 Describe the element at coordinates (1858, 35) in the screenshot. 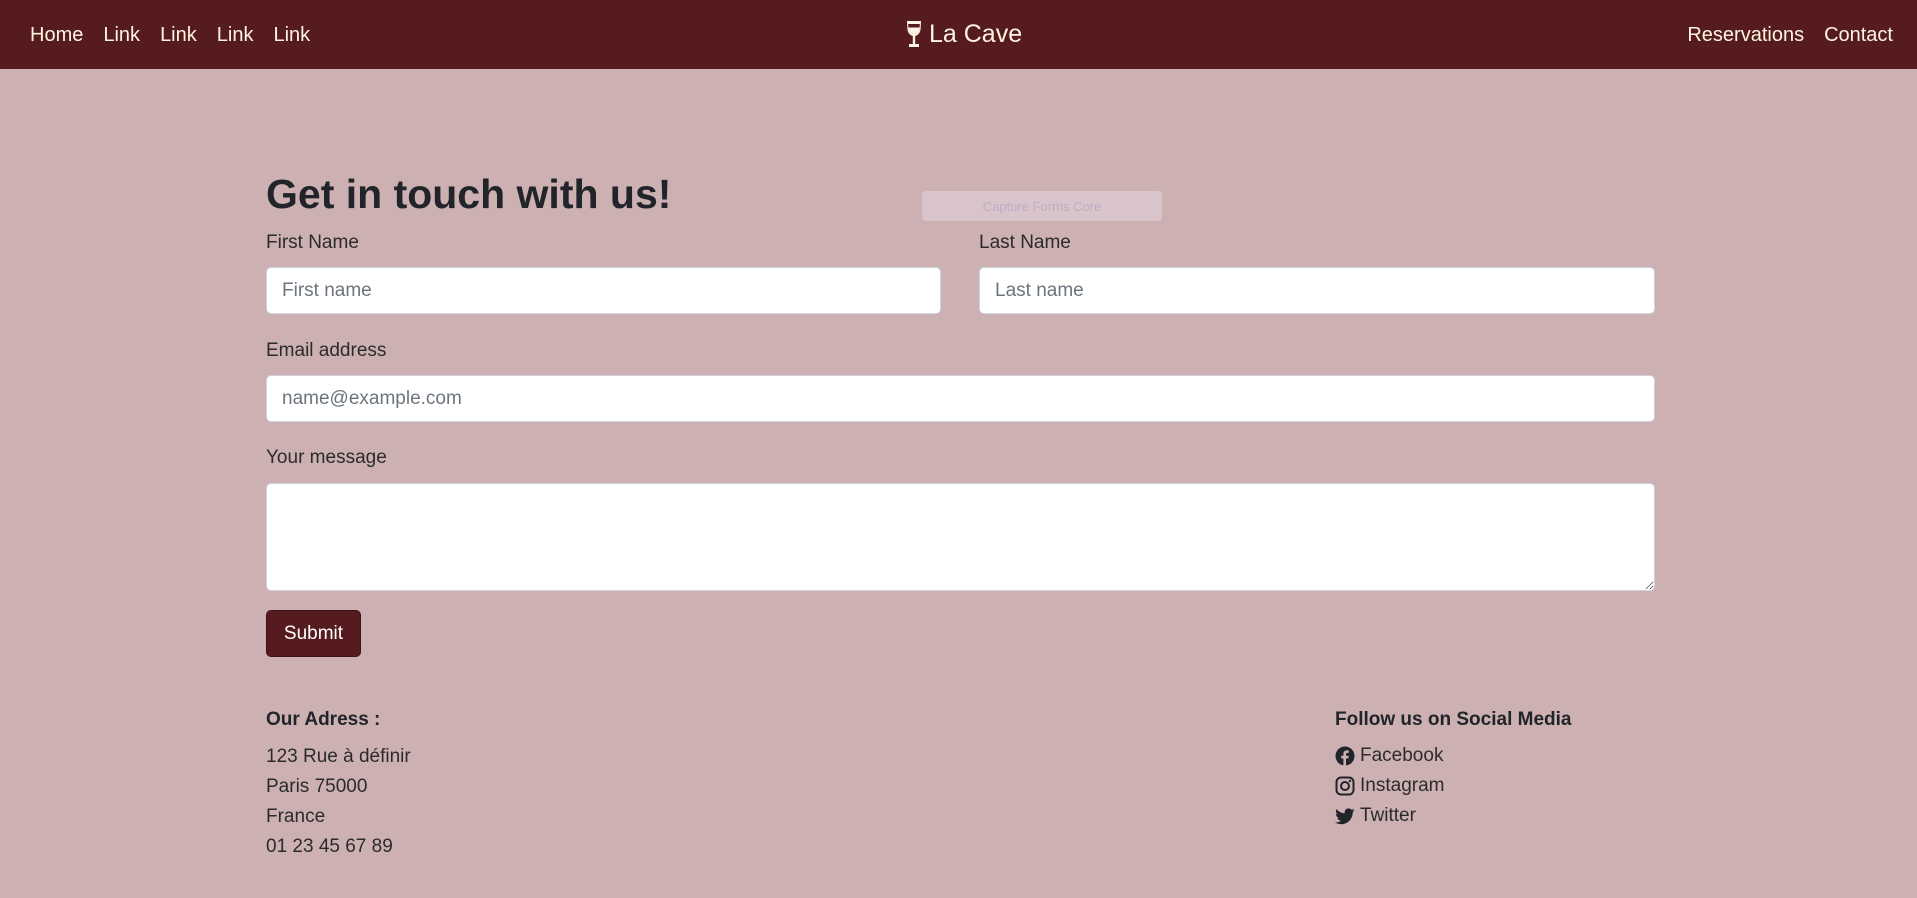

I see `nav-link-contact: Contact` at that location.